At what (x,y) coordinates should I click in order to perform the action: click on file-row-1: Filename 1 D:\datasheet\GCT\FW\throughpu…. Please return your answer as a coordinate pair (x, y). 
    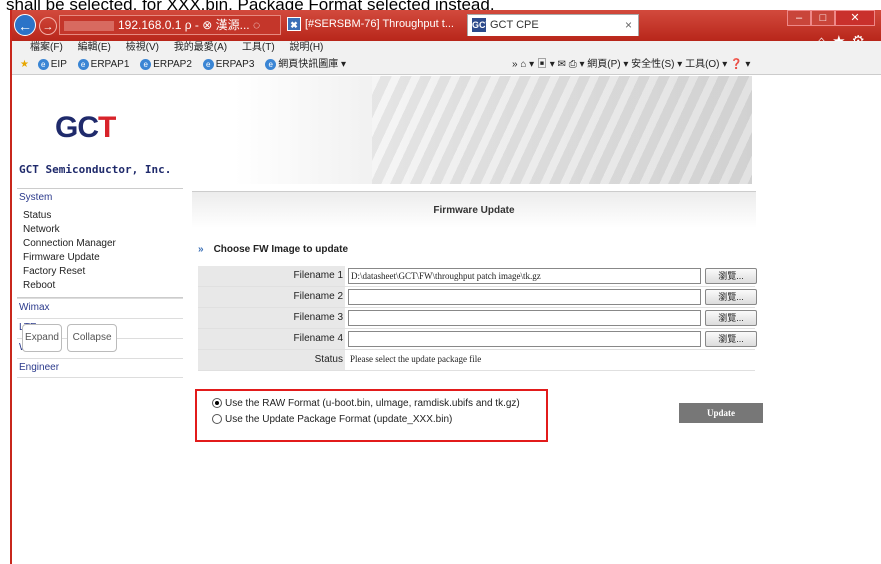
    Looking at the image, I should click on (477, 276).